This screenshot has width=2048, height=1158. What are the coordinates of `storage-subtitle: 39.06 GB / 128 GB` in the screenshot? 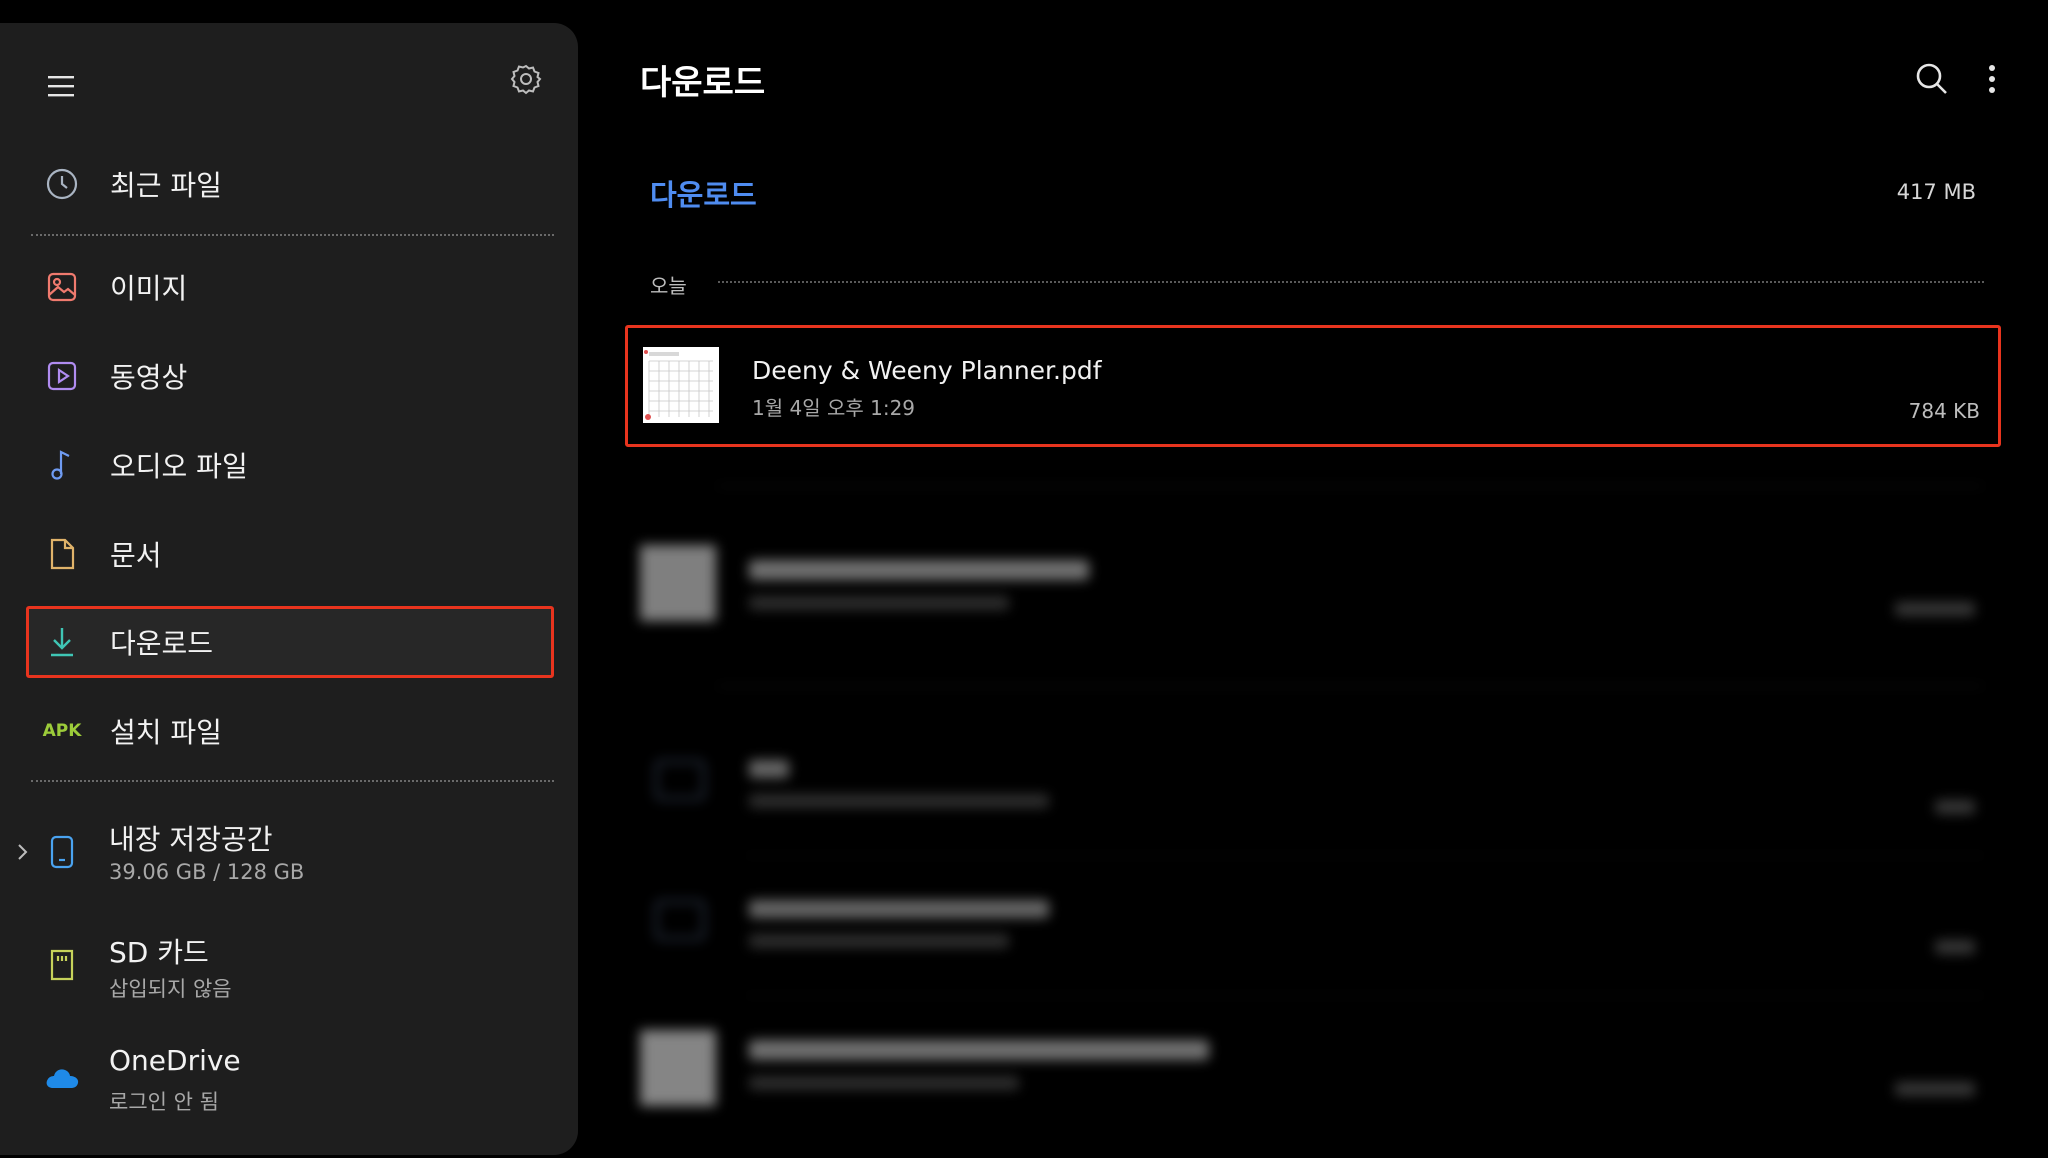 It's located at (207, 872).